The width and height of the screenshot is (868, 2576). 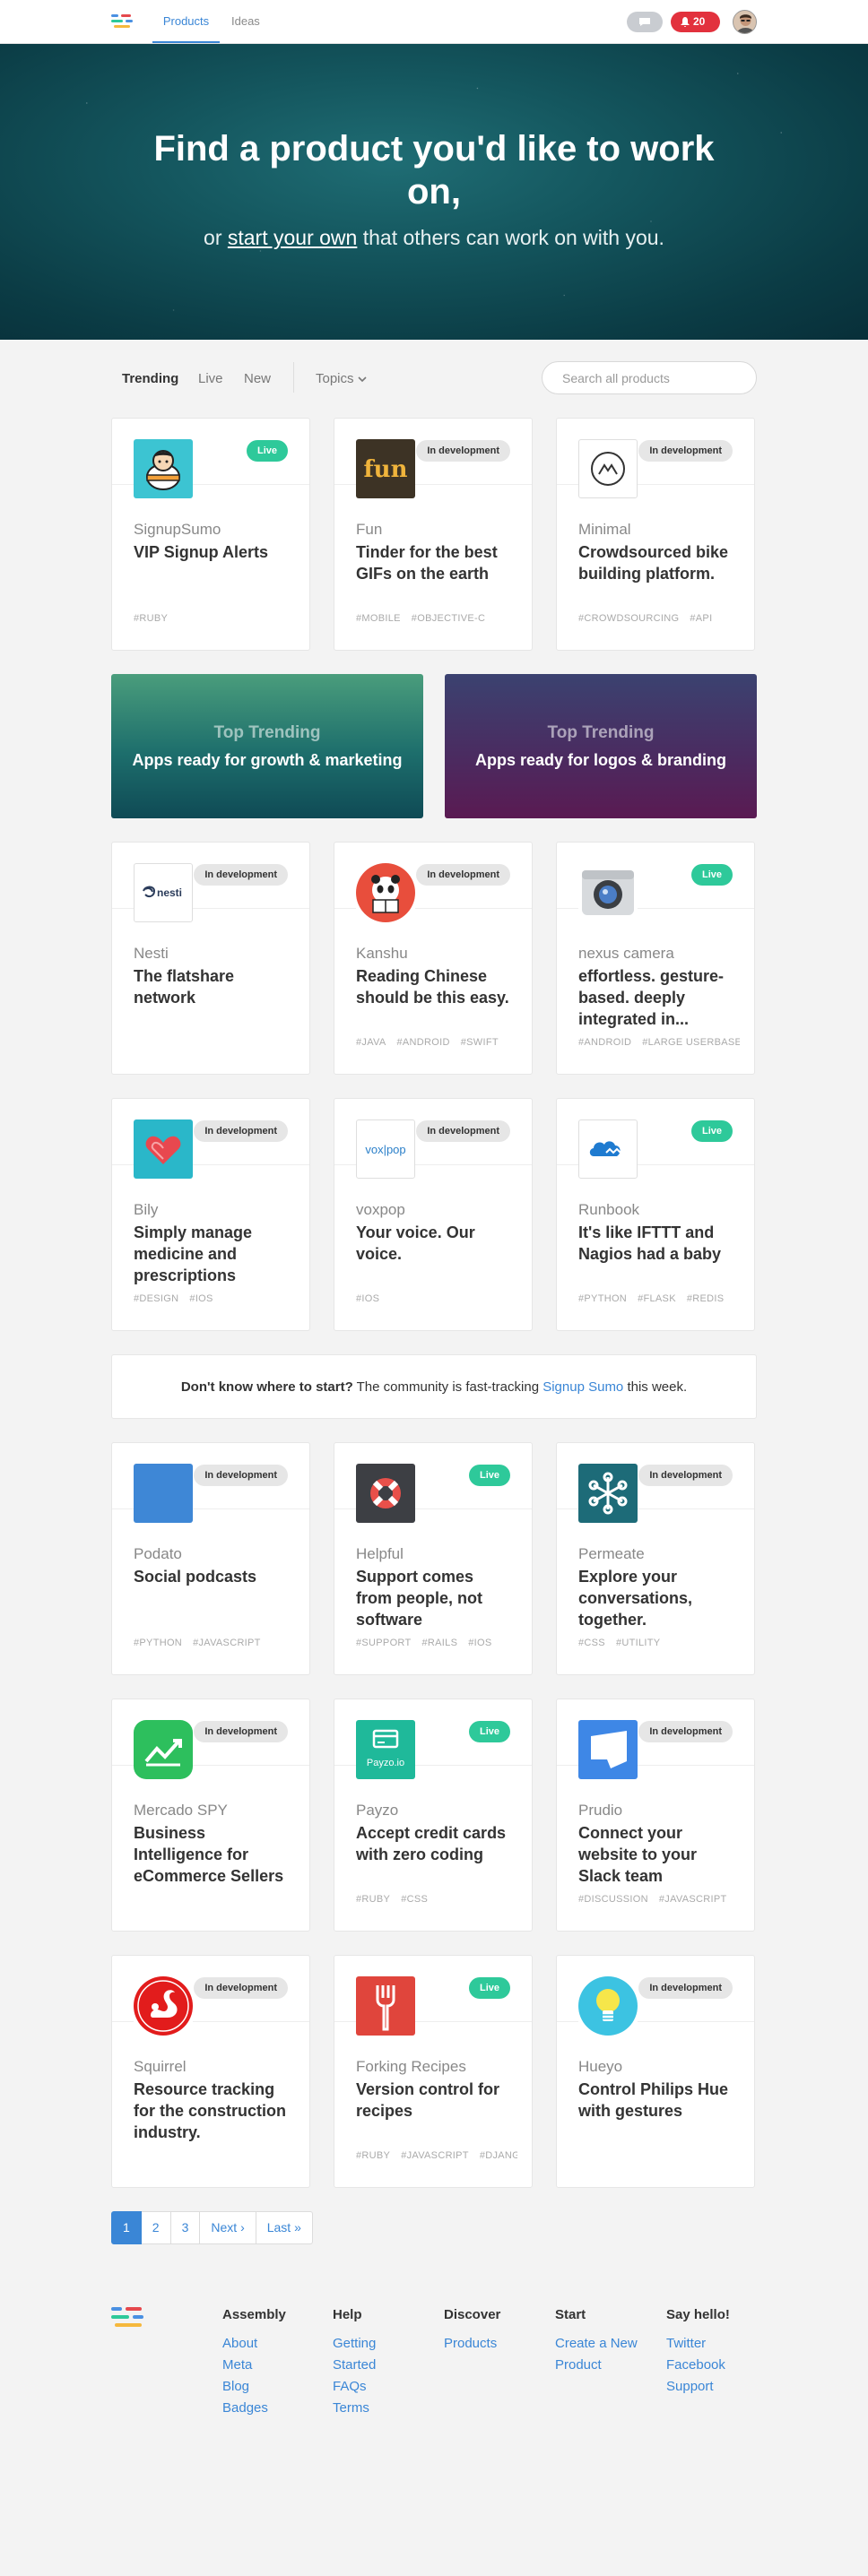 What do you see at coordinates (386, 1749) in the screenshot?
I see `payzo-logo: Payzo.io` at bounding box center [386, 1749].